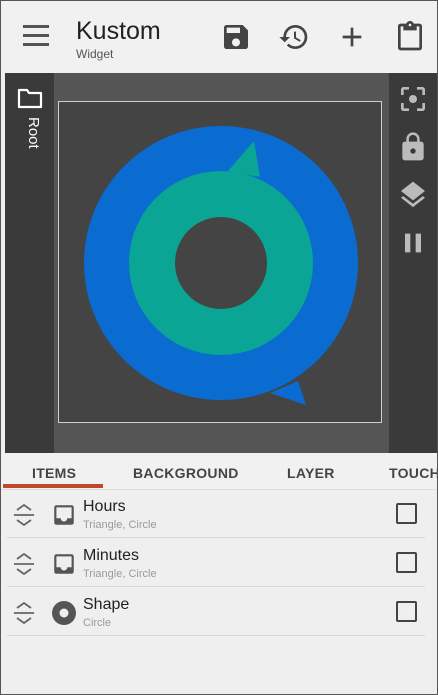  I want to click on shape-icon, so click(64, 613).